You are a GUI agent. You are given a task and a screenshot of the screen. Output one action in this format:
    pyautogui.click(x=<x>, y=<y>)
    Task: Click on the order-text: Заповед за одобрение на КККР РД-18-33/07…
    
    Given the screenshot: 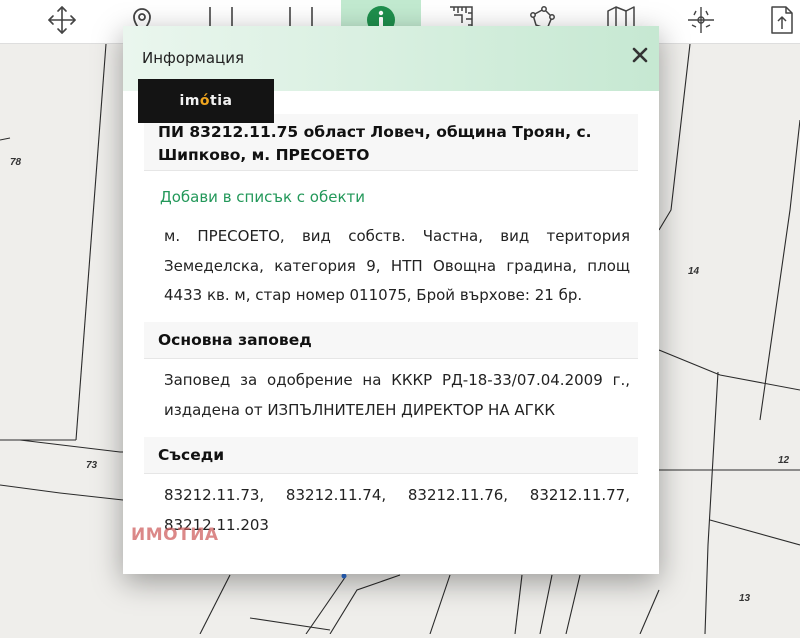 What is the action you would take?
    pyautogui.click(x=397, y=395)
    